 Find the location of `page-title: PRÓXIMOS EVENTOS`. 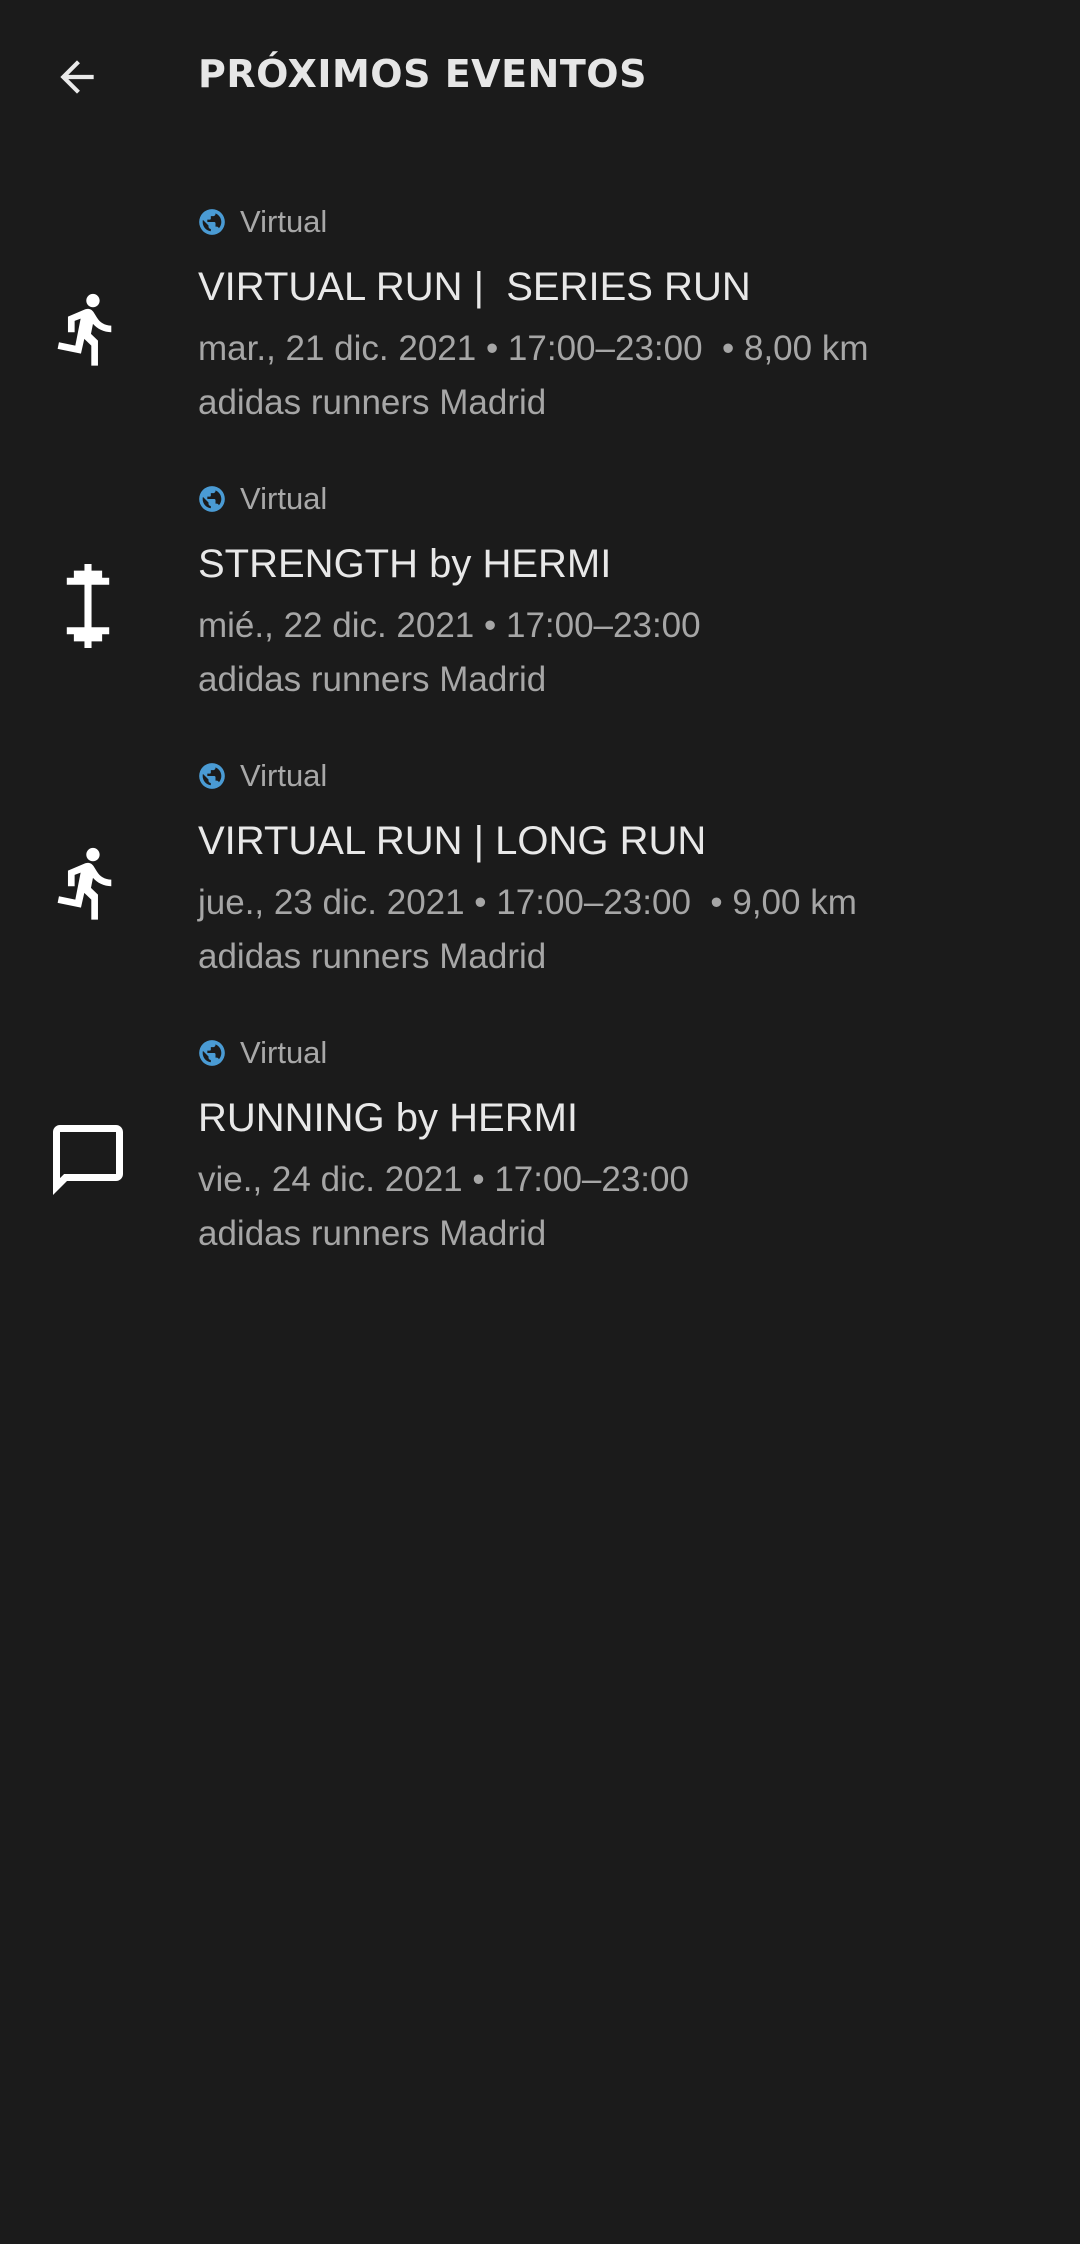

page-title: PRÓXIMOS EVENTOS is located at coordinates (422, 74).